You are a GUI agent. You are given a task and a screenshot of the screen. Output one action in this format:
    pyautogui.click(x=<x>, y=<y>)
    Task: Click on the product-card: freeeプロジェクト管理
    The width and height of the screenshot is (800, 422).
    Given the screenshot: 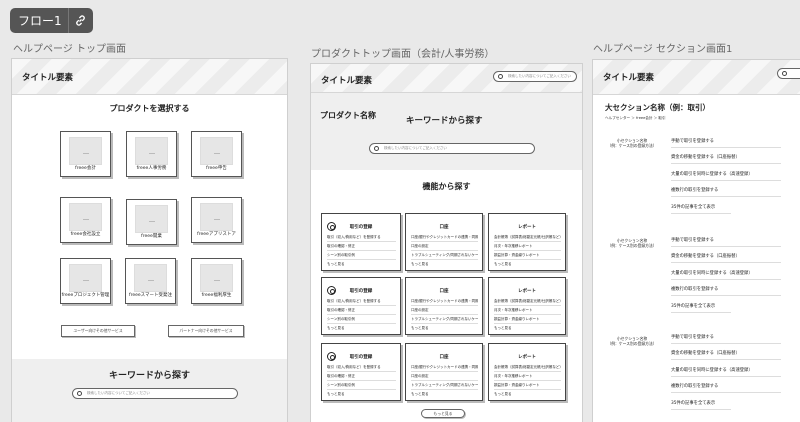 What is the action you would take?
    pyautogui.click(x=85, y=281)
    